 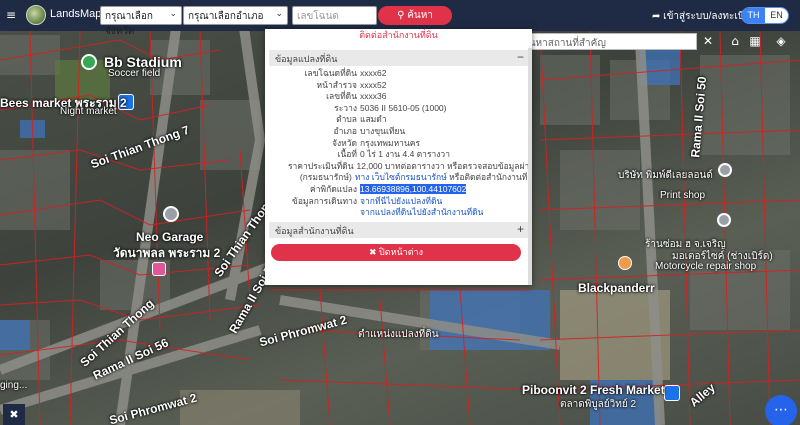 I want to click on row-value-rest: หรือติดต่อสำนักงานที่ดิน, so click(x=488, y=177).